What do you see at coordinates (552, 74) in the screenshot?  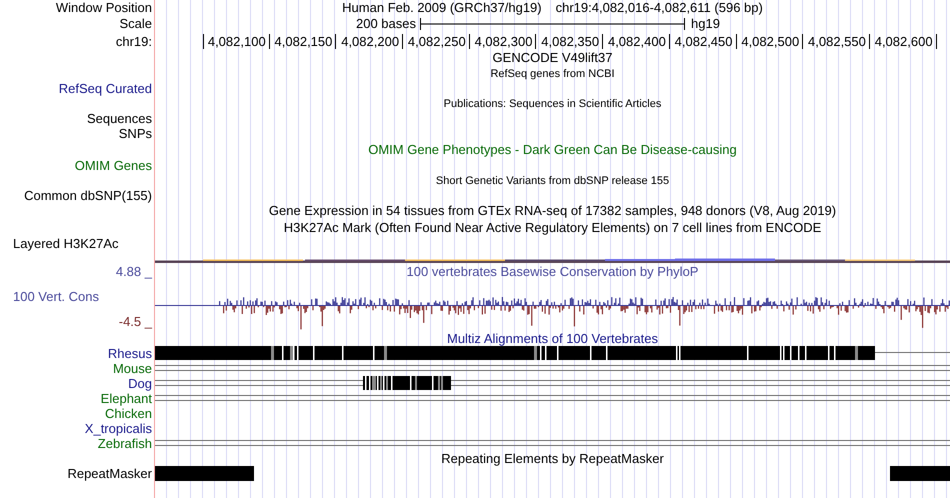 I see `track-title: RefSeq genes from NCBI` at bounding box center [552, 74].